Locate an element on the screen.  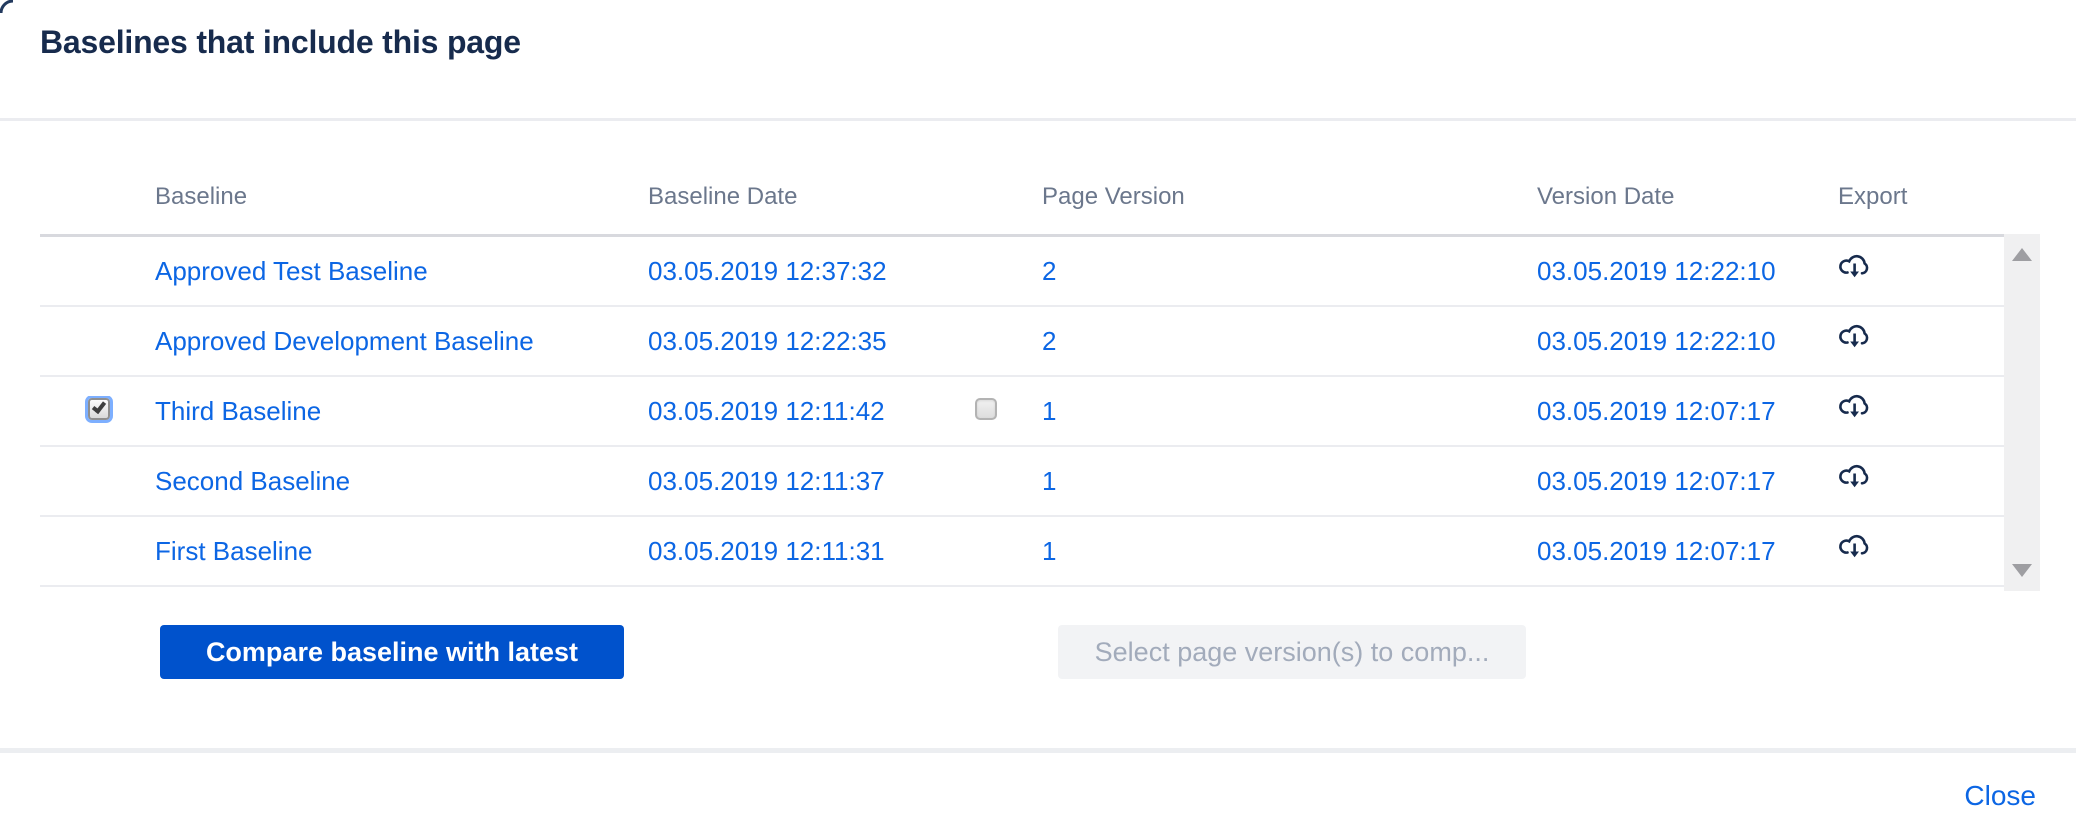
baseline-link: First Baseline is located at coordinates (234, 551).